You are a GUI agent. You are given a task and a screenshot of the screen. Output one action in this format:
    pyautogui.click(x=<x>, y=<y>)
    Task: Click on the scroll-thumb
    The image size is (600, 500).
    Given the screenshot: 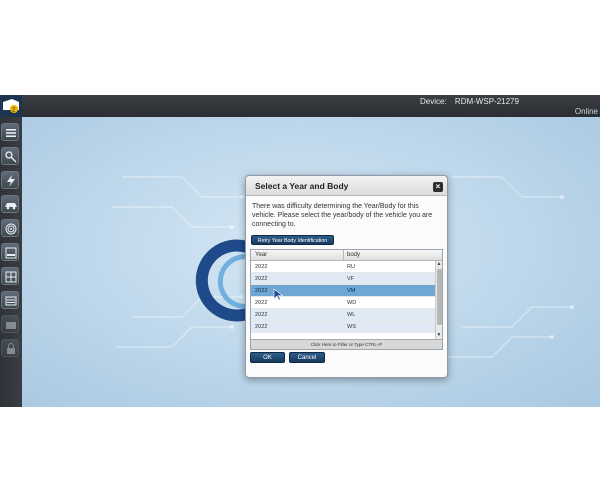 What is the action you would take?
    pyautogui.click(x=439, y=297)
    